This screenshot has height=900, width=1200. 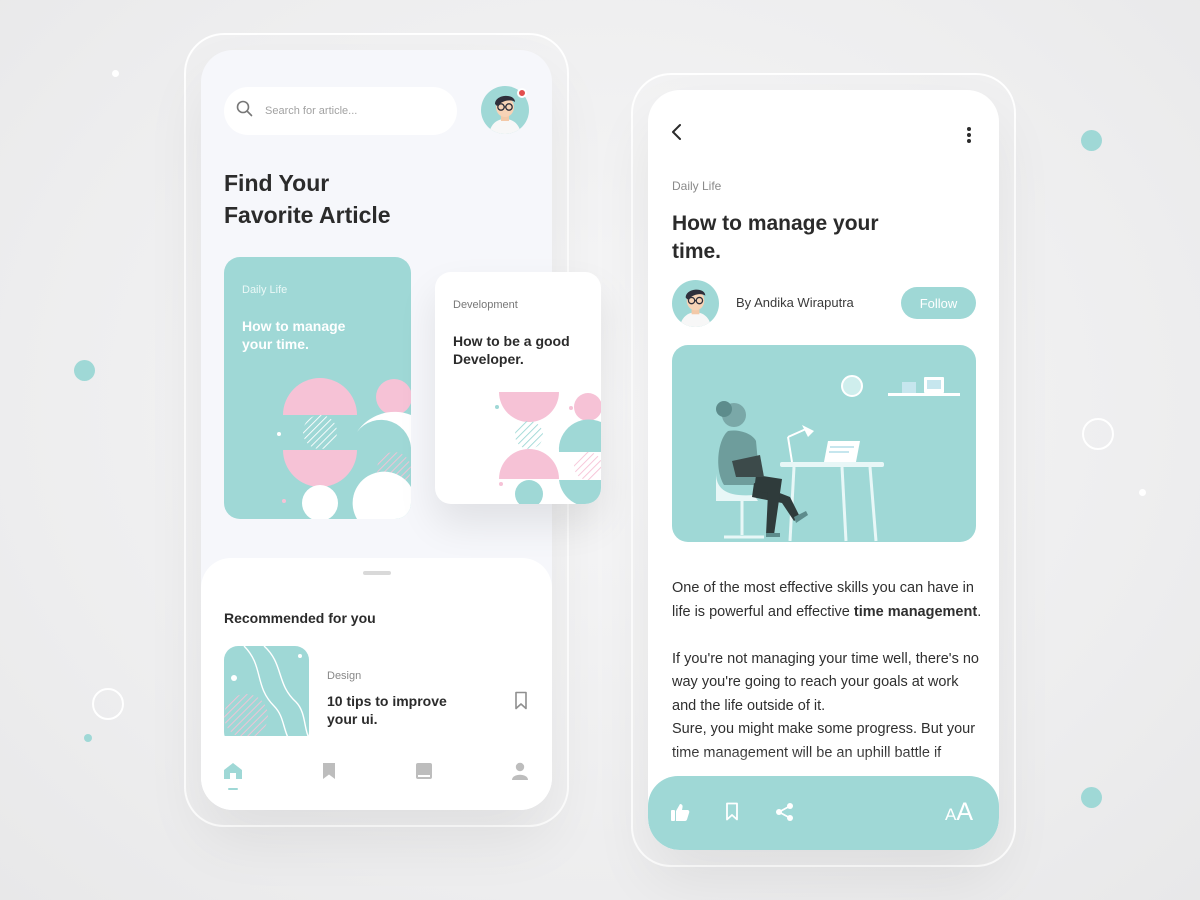 I want to click on notification-badge, so click(x=522, y=93).